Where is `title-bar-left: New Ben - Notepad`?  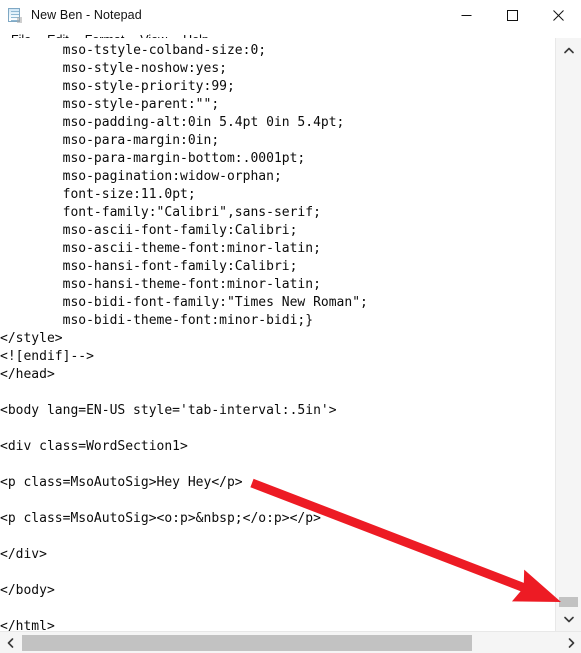
title-bar-left: New Ben - Notepad is located at coordinates (221, 15).